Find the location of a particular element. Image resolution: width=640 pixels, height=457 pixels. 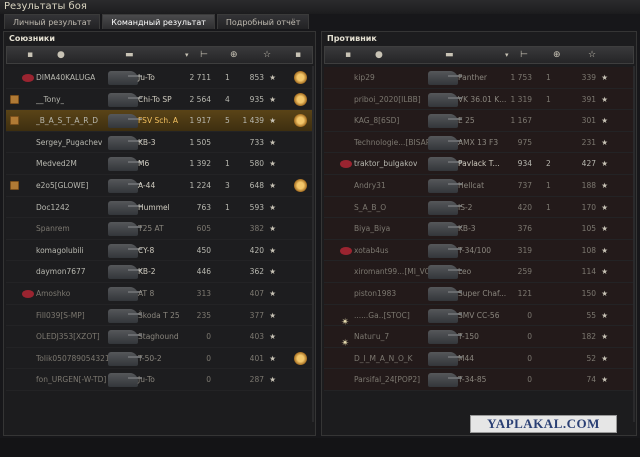

damage-value: 0 is located at coordinates (208, 337).